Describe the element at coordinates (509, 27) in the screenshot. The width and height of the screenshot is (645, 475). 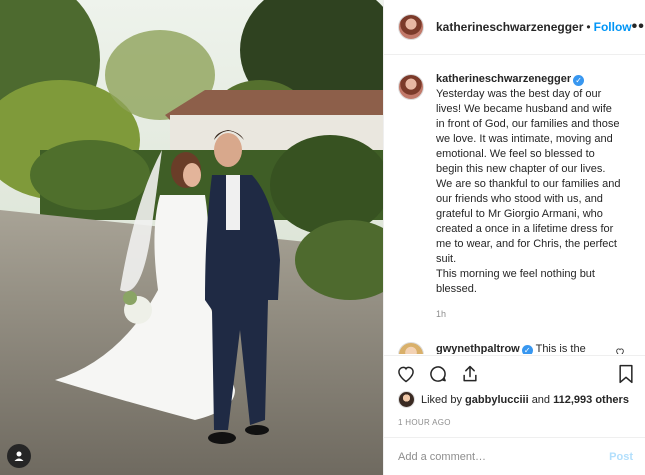
I see `header-username: katherineschwarzenegger` at that location.